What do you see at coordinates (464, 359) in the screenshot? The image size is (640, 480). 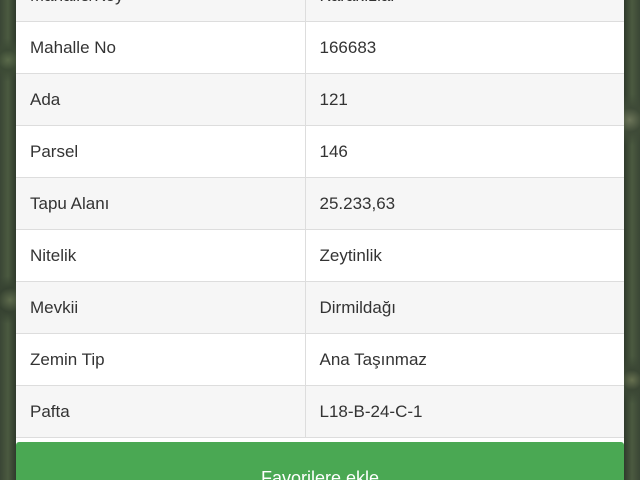 I see `row-value: Ana Taşınmaz` at bounding box center [464, 359].